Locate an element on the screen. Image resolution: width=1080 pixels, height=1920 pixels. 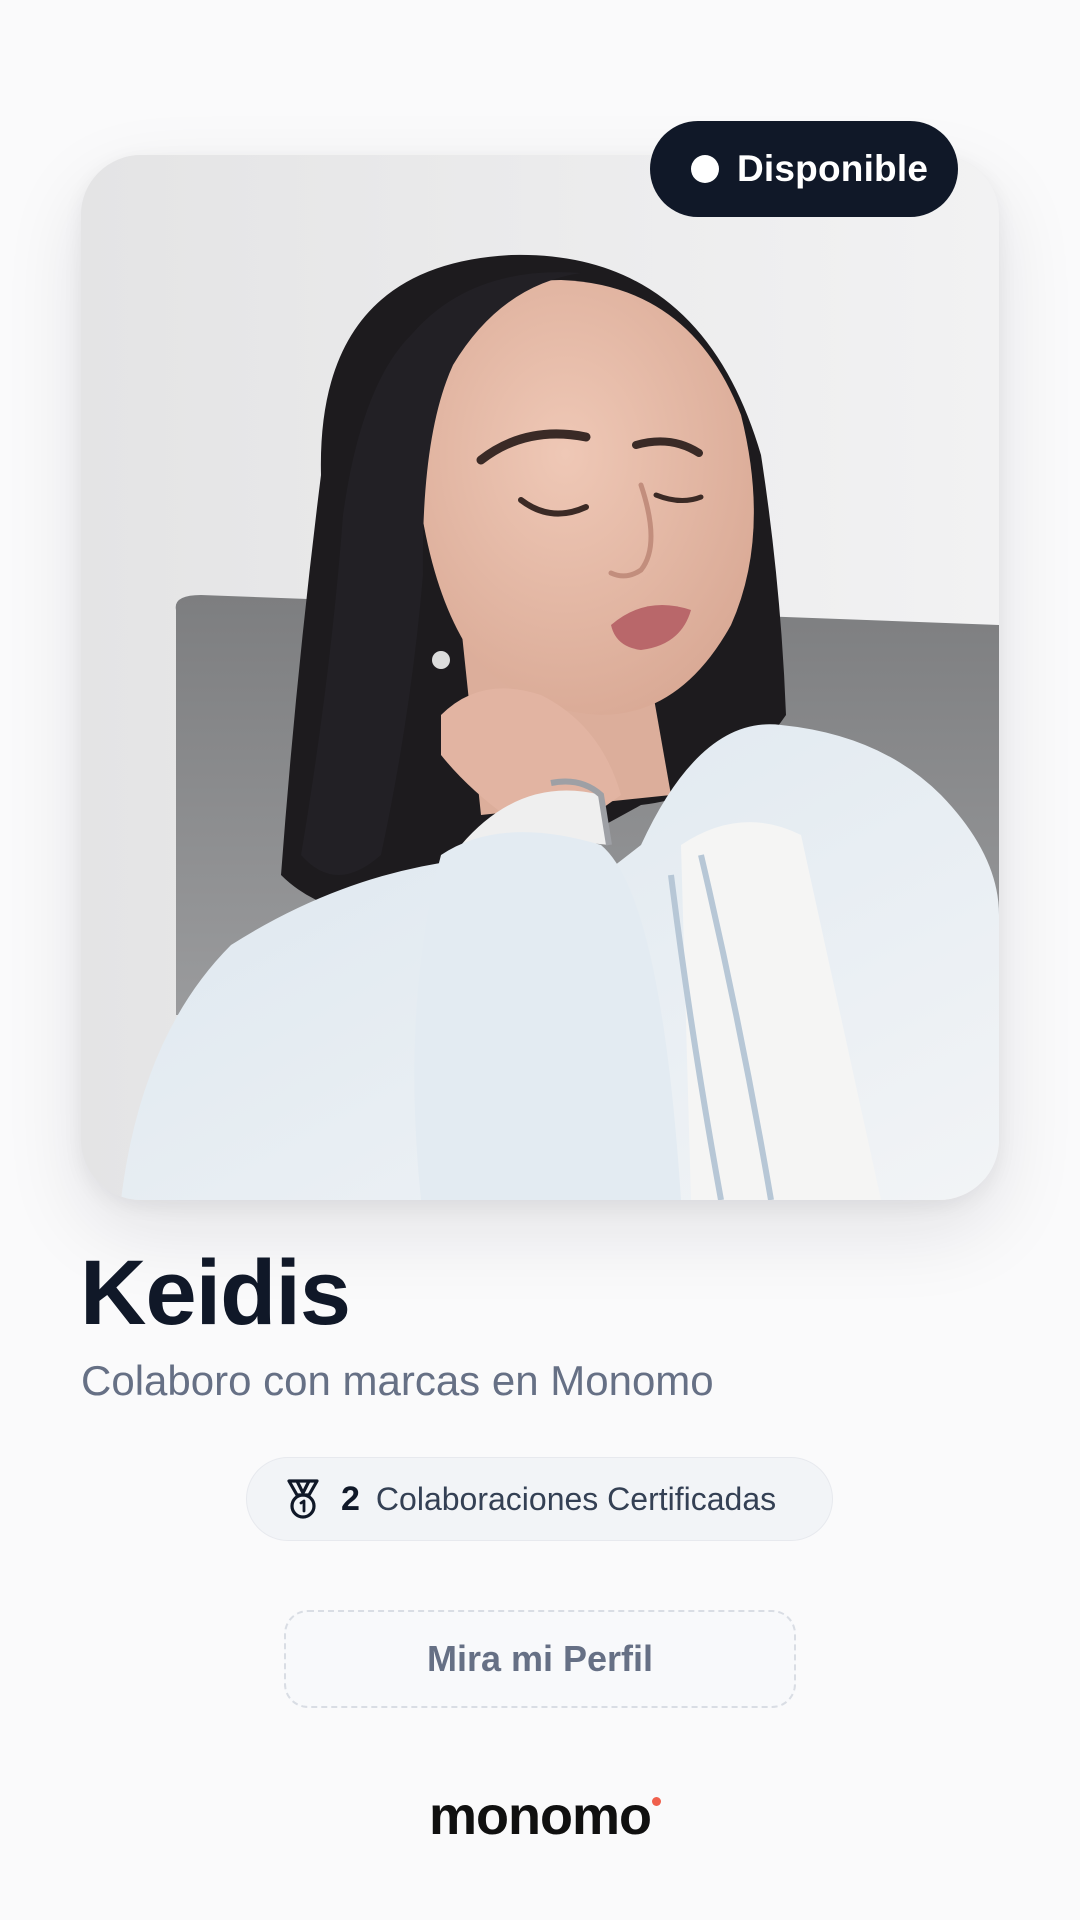
brand-logo: monomo is located at coordinates (540, 1816).